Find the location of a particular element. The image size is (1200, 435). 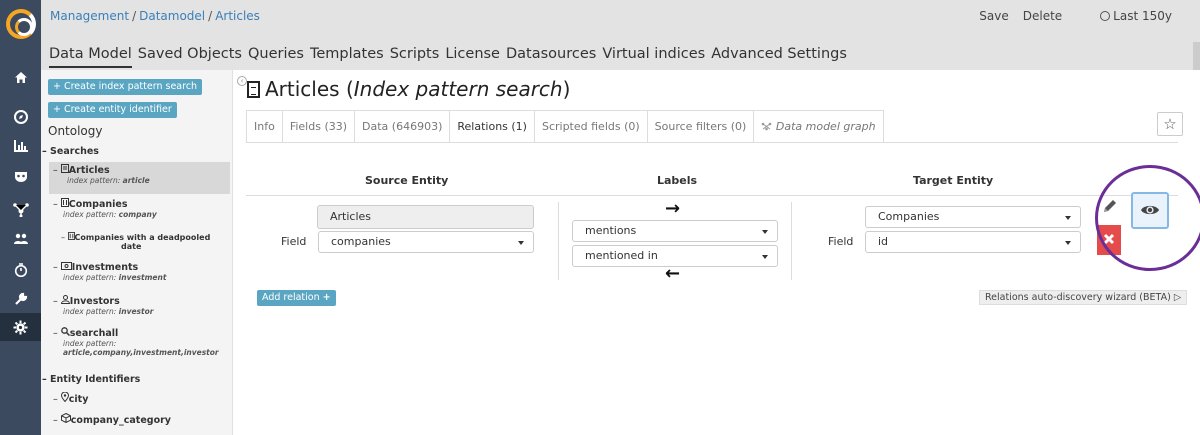

nav-templates: Templates is located at coordinates (347, 57).